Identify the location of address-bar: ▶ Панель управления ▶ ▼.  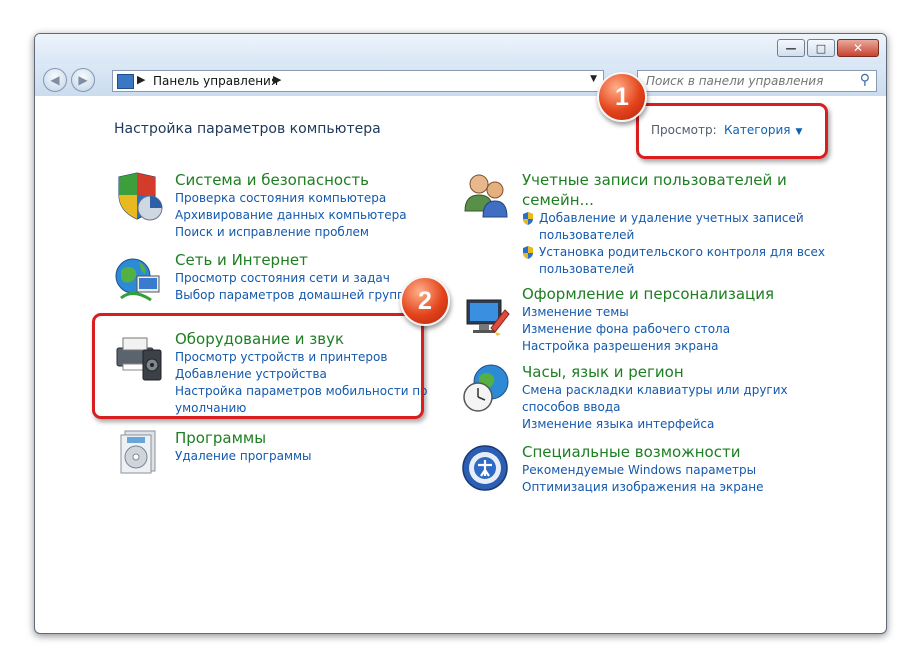
(358, 81).